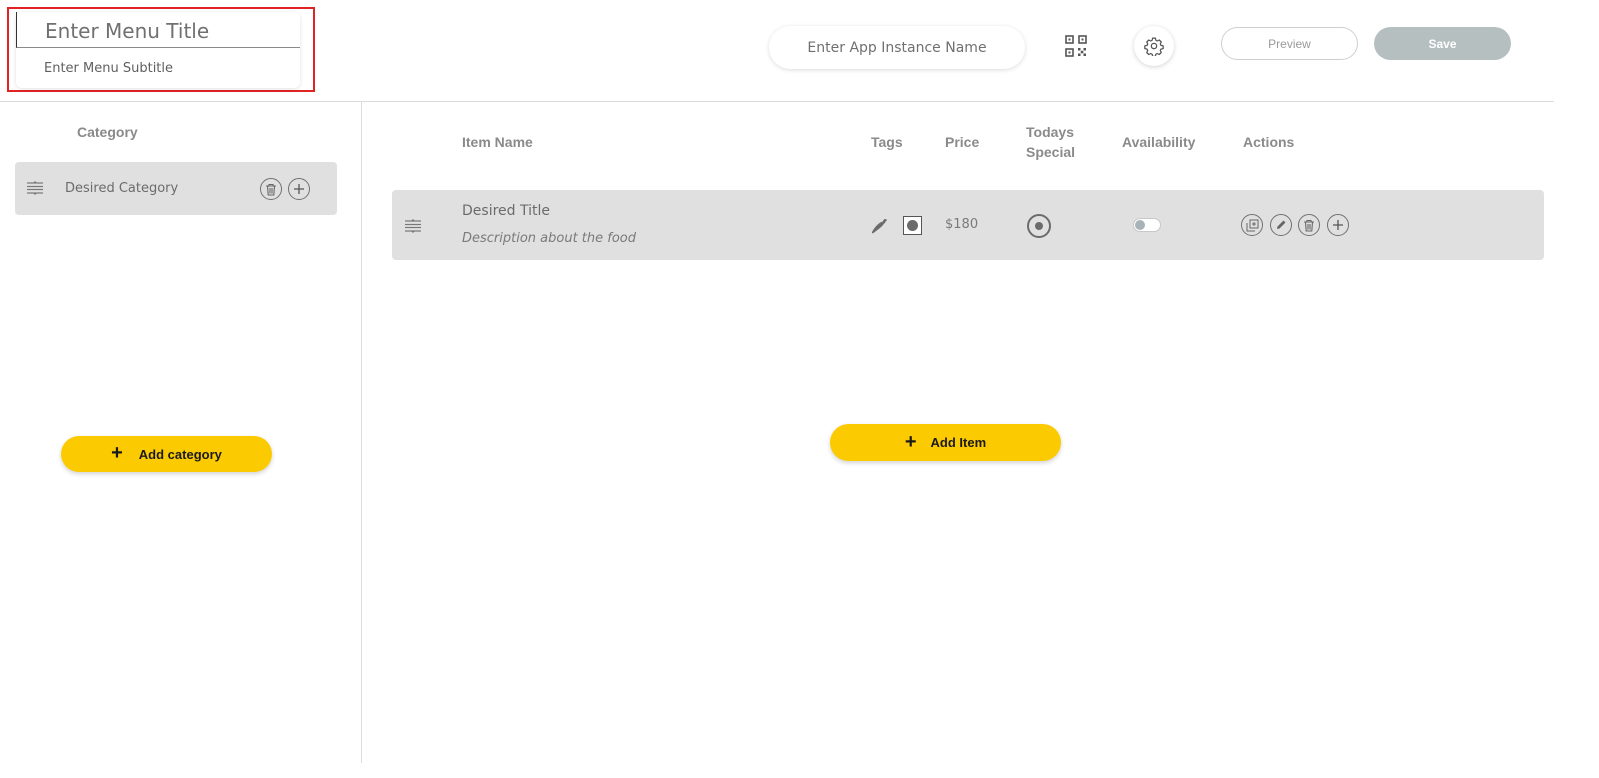 Image resolution: width=1599 pixels, height=778 pixels. Describe the element at coordinates (1289, 43) in the screenshot. I see `preview-button: Preview` at that location.